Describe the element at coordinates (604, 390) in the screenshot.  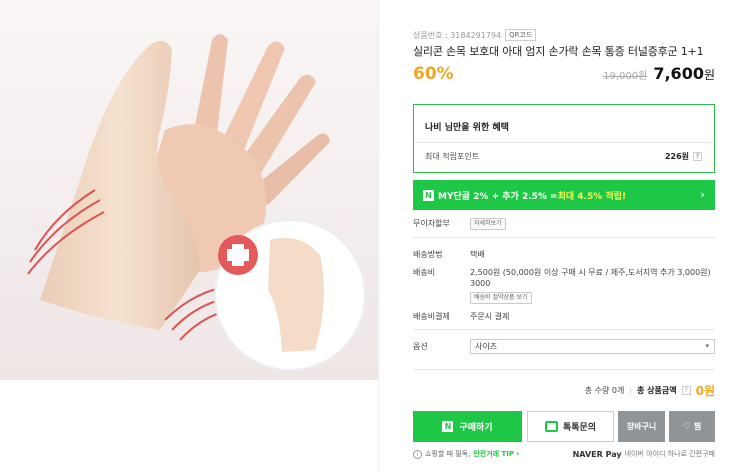
I see `total-quantity: 총 수량 0개` at that location.